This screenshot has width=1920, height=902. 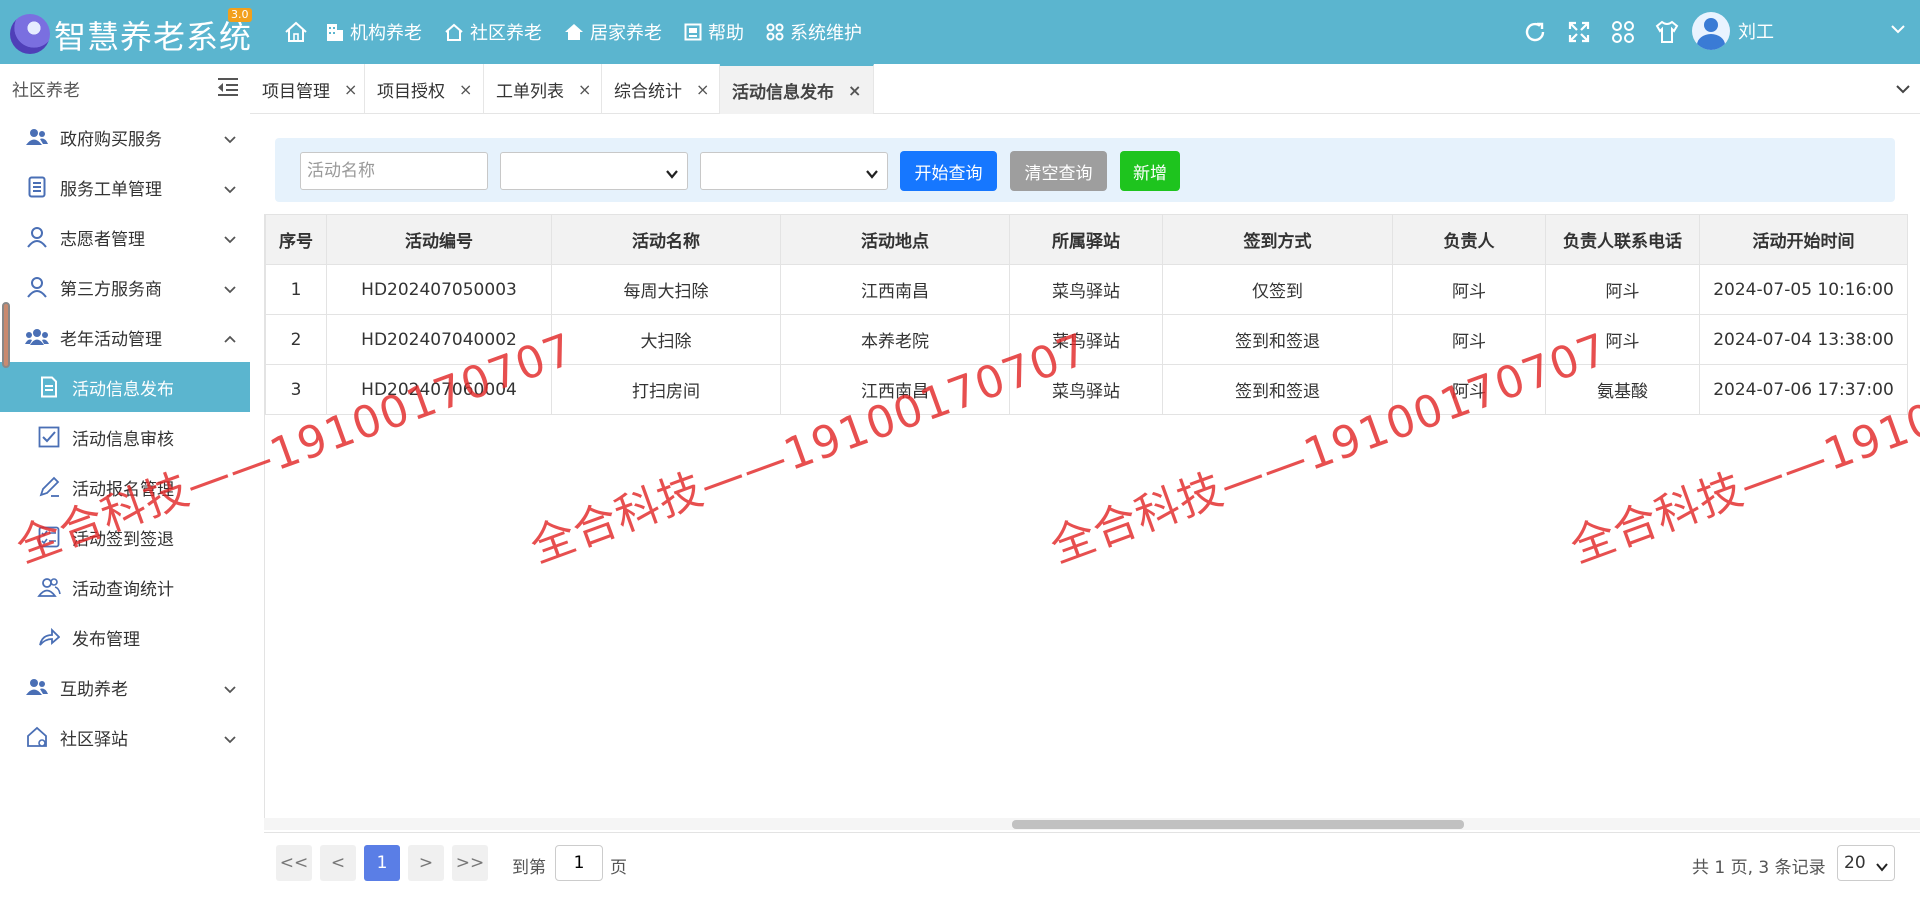 I want to click on station-select, so click(x=594, y=171).